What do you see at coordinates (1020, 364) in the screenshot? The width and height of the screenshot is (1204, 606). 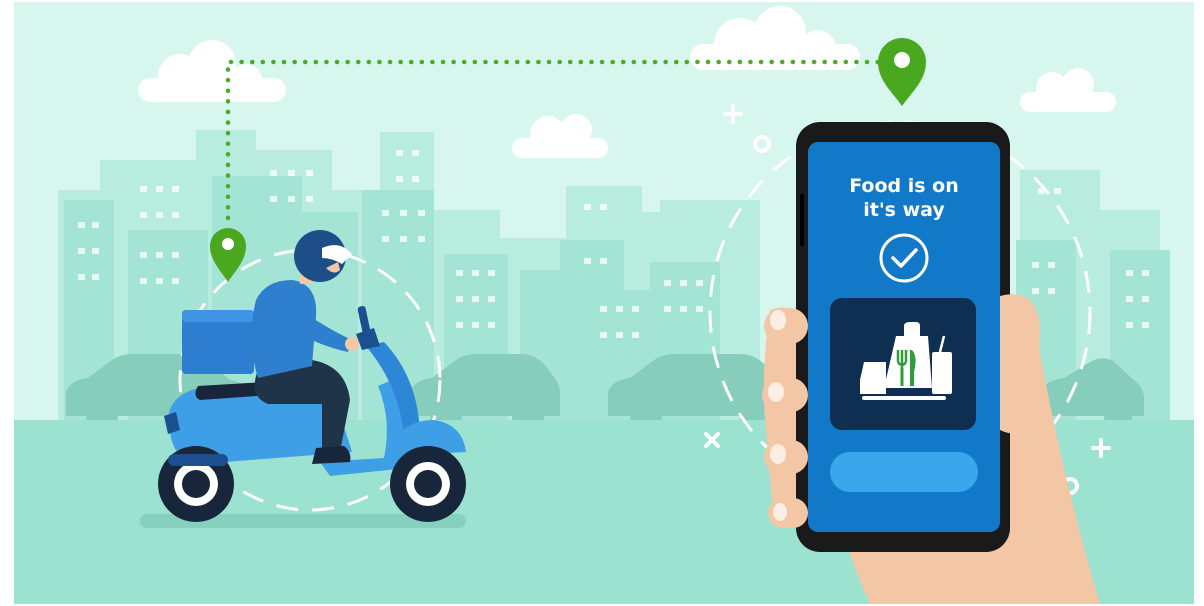 I see `hand-thumb` at bounding box center [1020, 364].